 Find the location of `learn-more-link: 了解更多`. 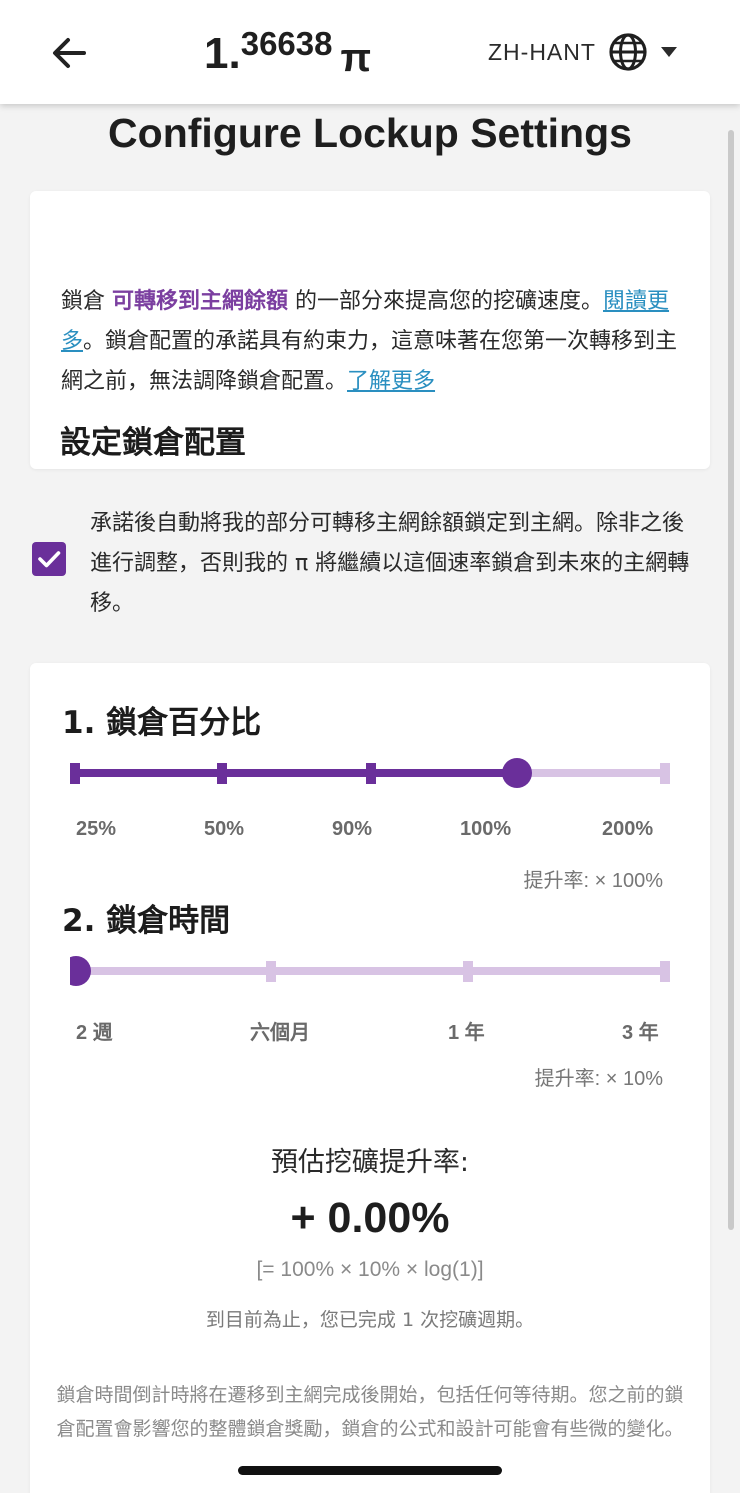

learn-more-link: 了解更多 is located at coordinates (391, 381).